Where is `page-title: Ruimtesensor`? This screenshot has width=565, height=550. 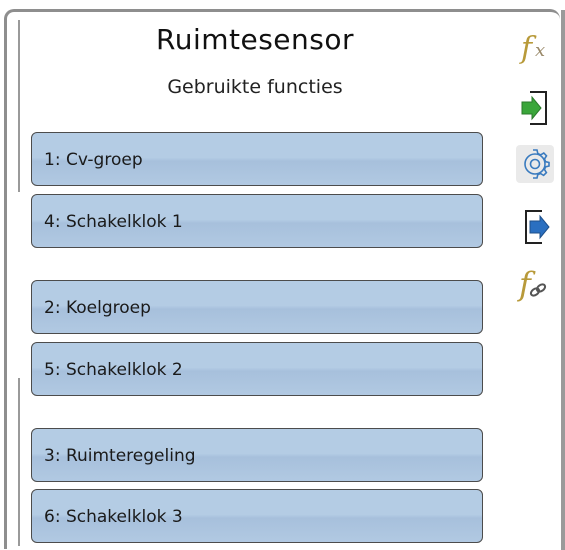
page-title: Ruimtesensor is located at coordinates (255, 39).